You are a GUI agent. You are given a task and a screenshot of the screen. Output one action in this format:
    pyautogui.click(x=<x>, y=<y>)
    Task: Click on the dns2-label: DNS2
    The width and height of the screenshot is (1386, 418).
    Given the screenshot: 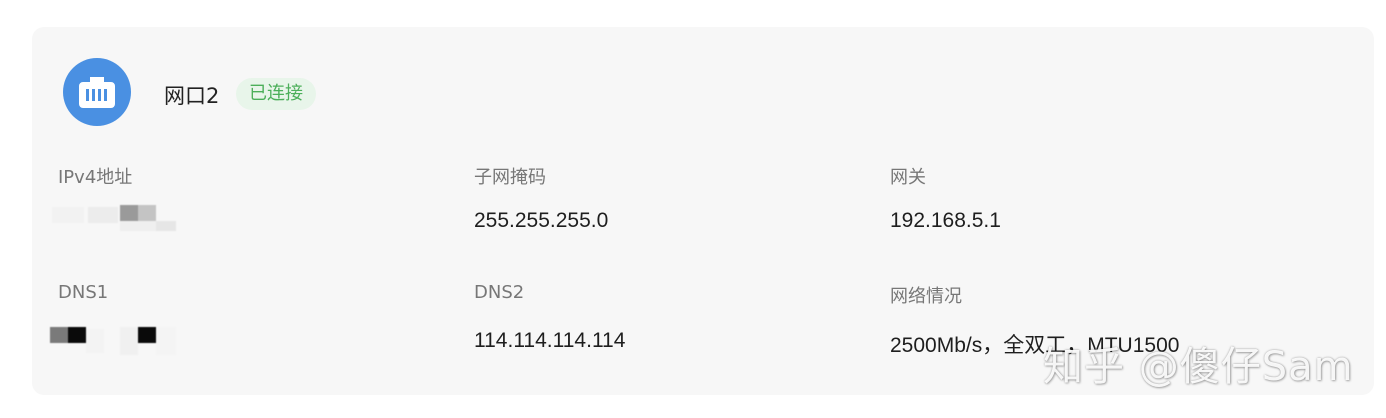 What is the action you would take?
    pyautogui.click(x=499, y=292)
    